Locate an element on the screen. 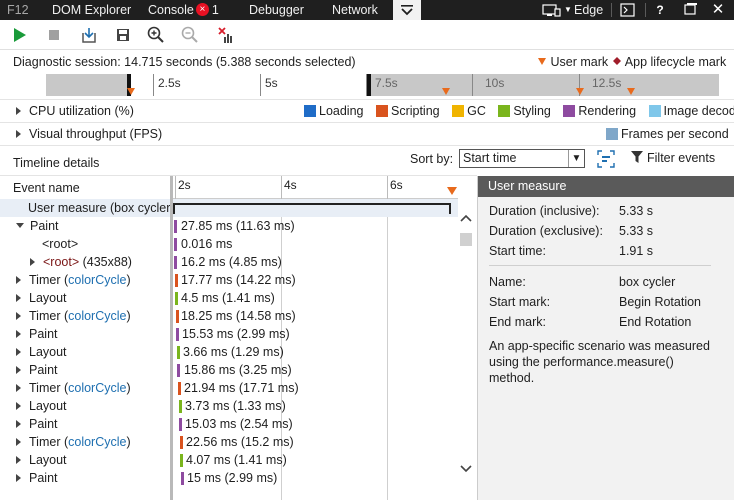 The image size is (734, 500). user-mark-icon is located at coordinates (446, 91).